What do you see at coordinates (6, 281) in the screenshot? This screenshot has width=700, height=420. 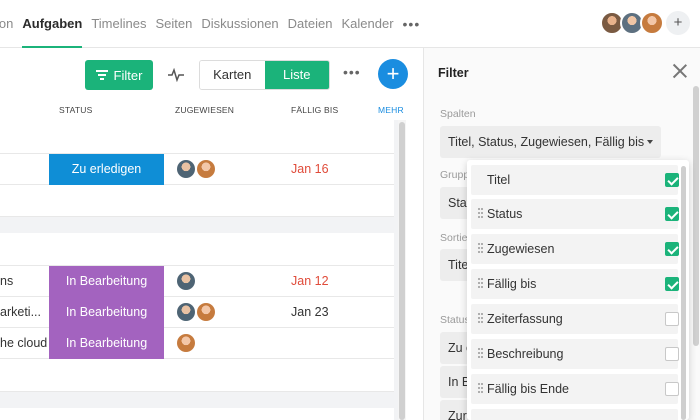 I see `task-title: ns` at bounding box center [6, 281].